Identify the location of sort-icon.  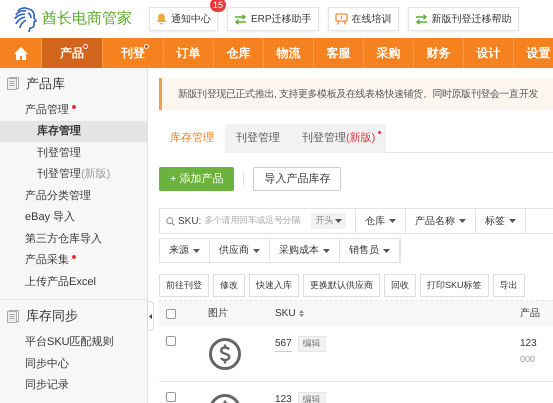
(301, 313).